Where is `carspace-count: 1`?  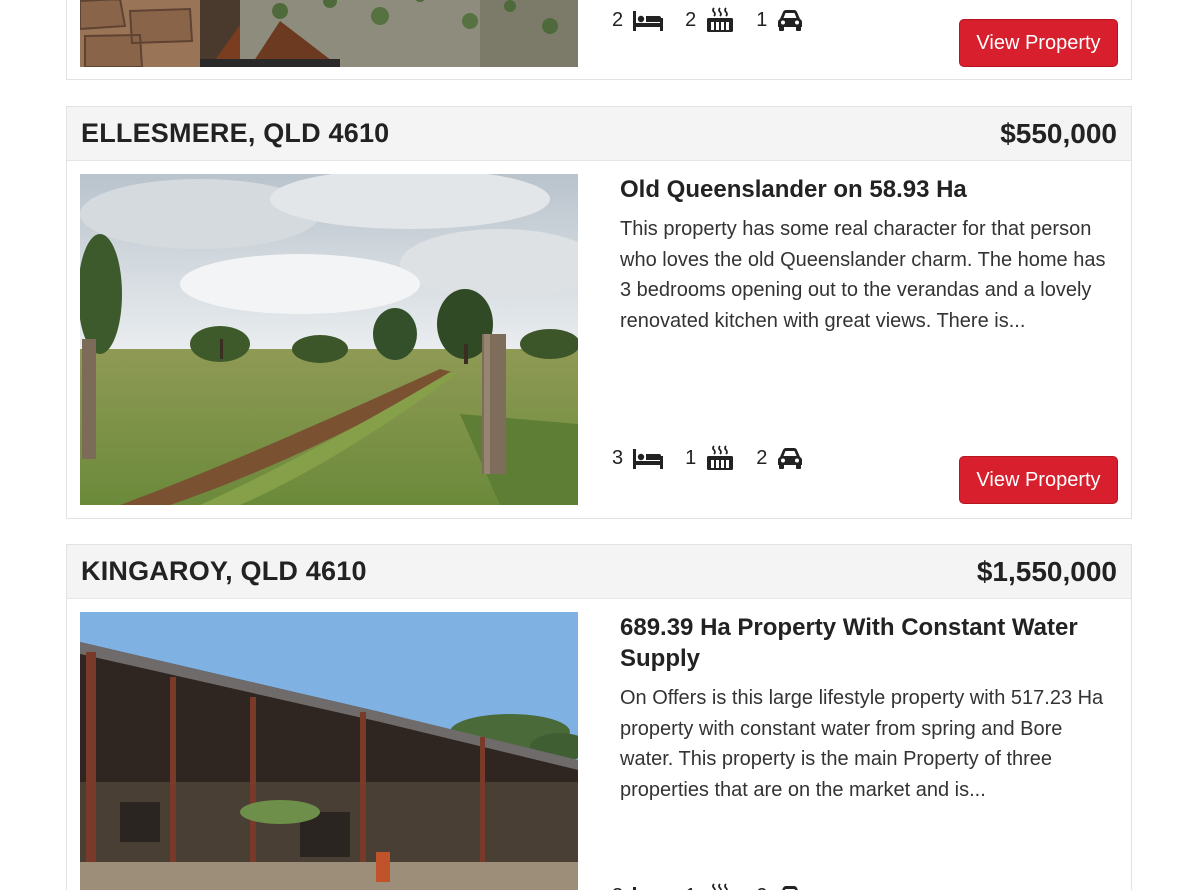 carspace-count: 1 is located at coordinates (762, 19).